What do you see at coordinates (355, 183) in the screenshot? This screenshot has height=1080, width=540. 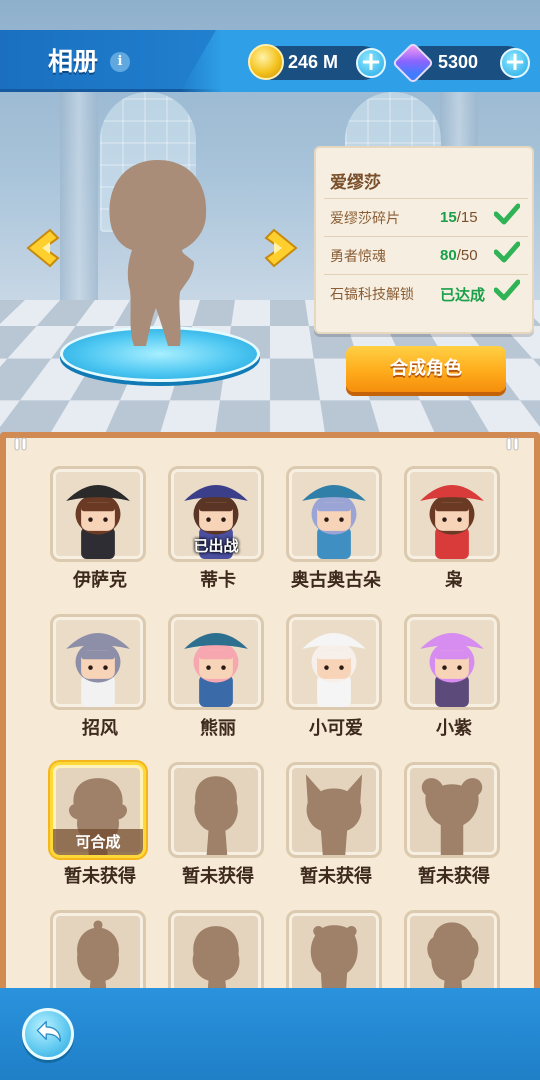 I see `character-name: 爱缪莎` at bounding box center [355, 183].